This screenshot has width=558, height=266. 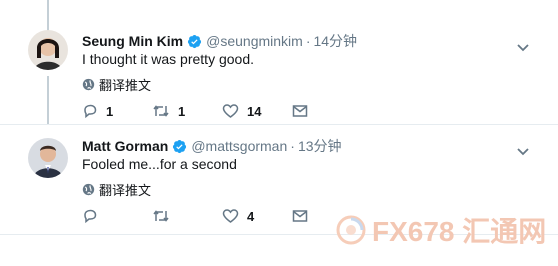 I want to click on tweet-divider, so click(x=279, y=124).